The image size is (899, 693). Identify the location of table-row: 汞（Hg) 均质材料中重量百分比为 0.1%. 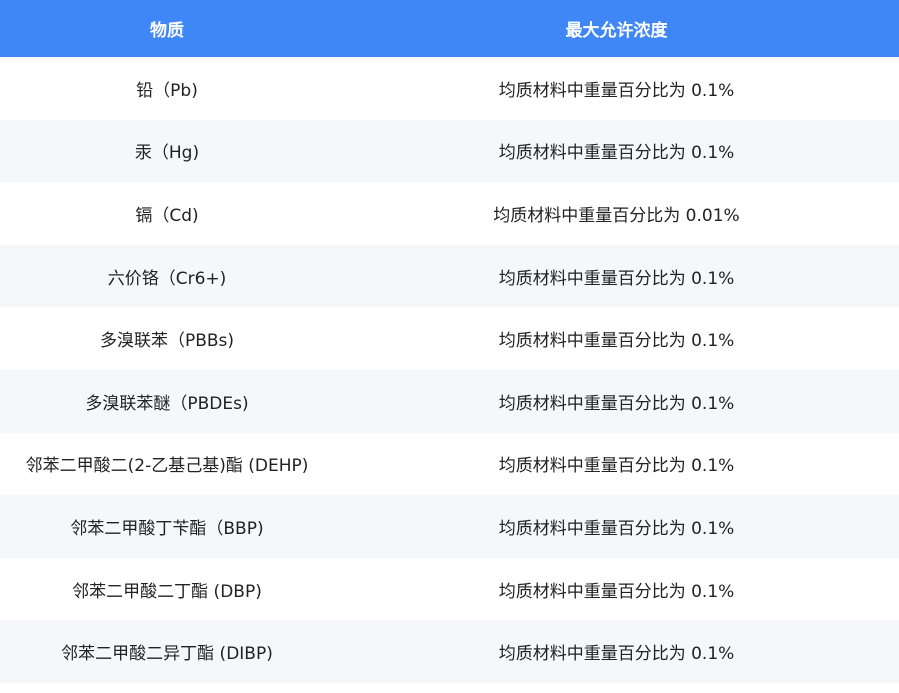
(449, 151).